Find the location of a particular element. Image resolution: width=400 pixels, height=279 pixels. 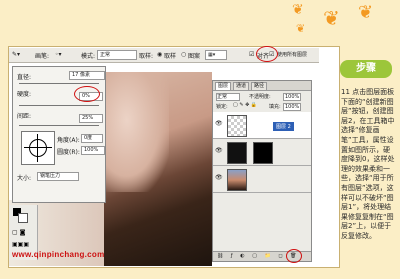

roundness-label: 圆度(R): is located at coordinates (68, 152).